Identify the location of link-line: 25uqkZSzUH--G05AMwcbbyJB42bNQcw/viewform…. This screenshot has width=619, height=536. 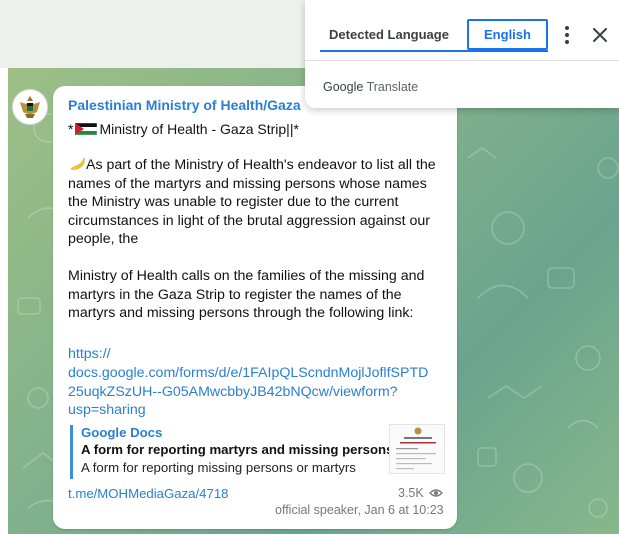
(260, 392).